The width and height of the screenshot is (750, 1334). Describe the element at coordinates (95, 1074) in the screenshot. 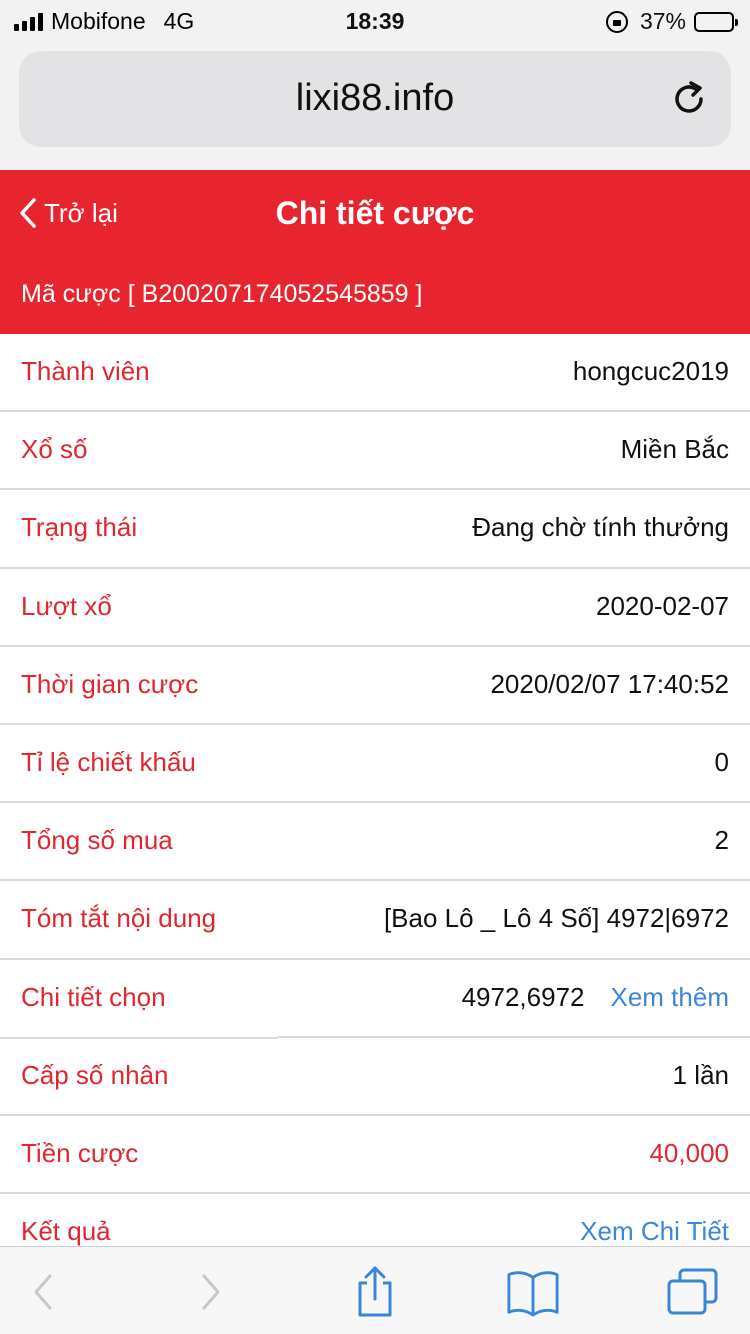

I see `row-label: Cấp số nhân` at that location.